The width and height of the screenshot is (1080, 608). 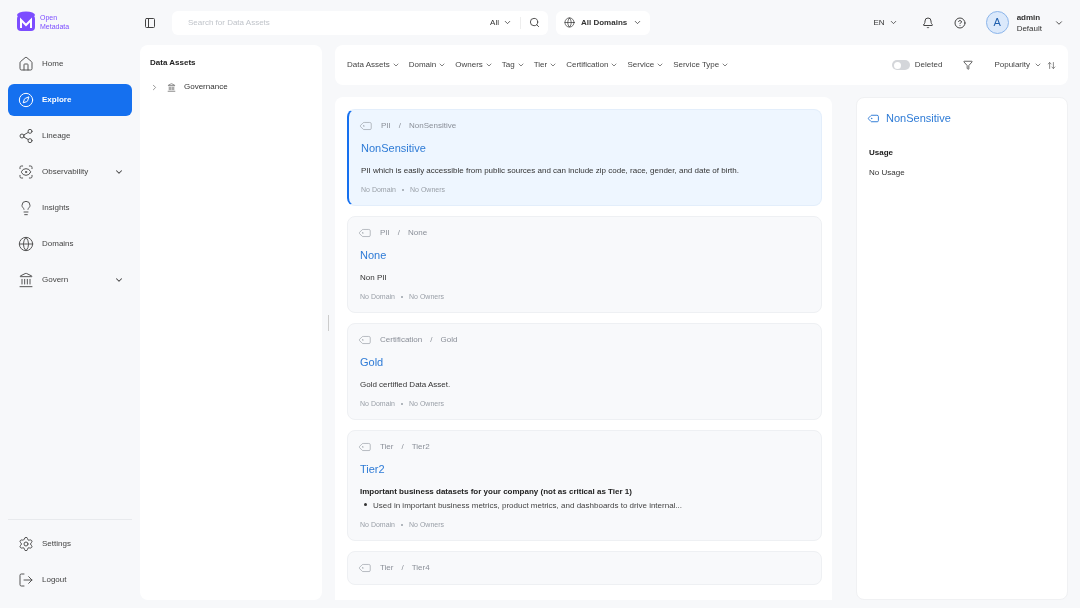 What do you see at coordinates (534, 22) in the screenshot?
I see `search-icon` at bounding box center [534, 22].